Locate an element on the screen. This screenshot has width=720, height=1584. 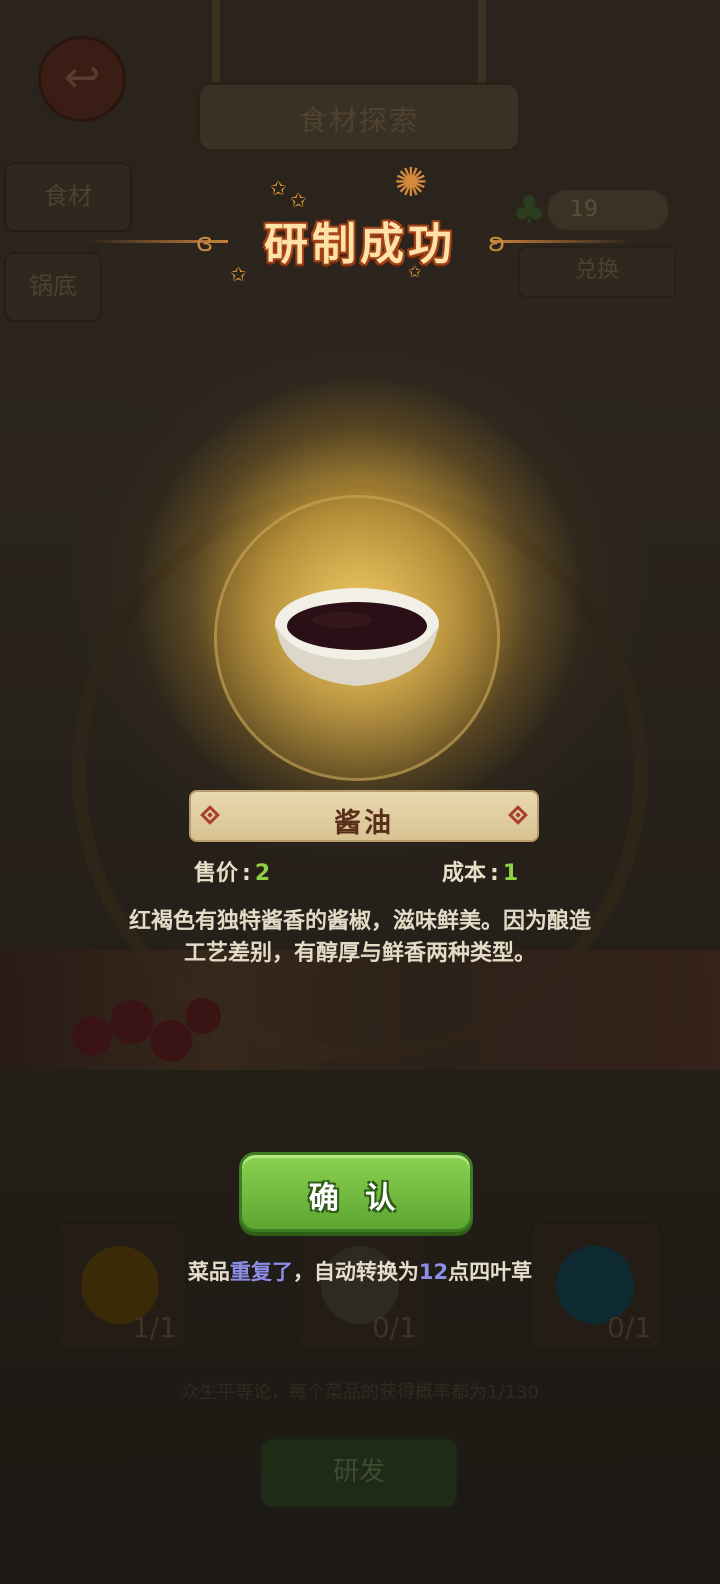
popup-title: 研制成功 is located at coordinates (360, 244).